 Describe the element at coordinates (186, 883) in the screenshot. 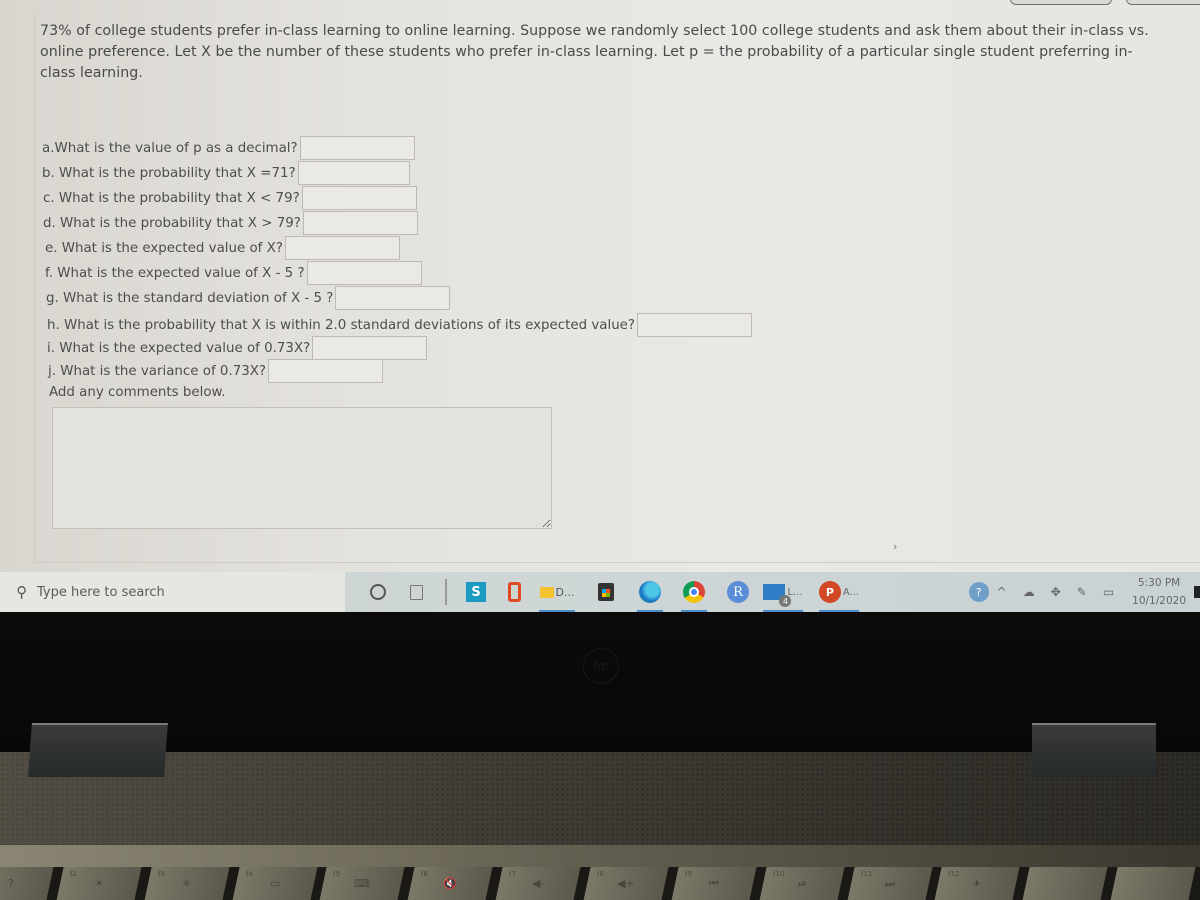

I see `function-key: f3 ✳` at that location.